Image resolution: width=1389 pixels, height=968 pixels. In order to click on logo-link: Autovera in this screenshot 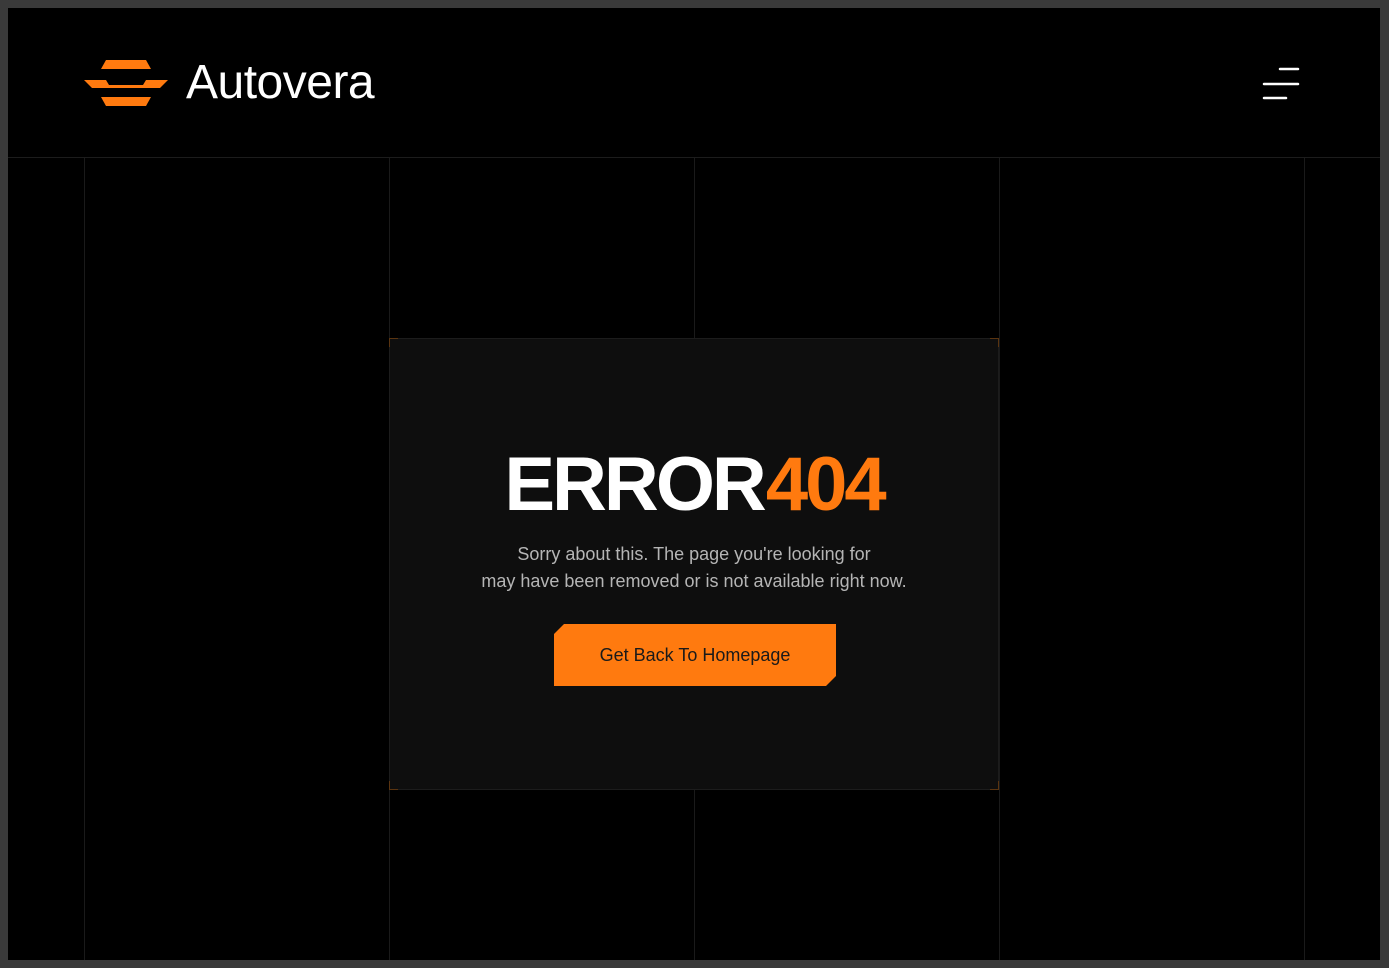, I will do `click(229, 82)`.